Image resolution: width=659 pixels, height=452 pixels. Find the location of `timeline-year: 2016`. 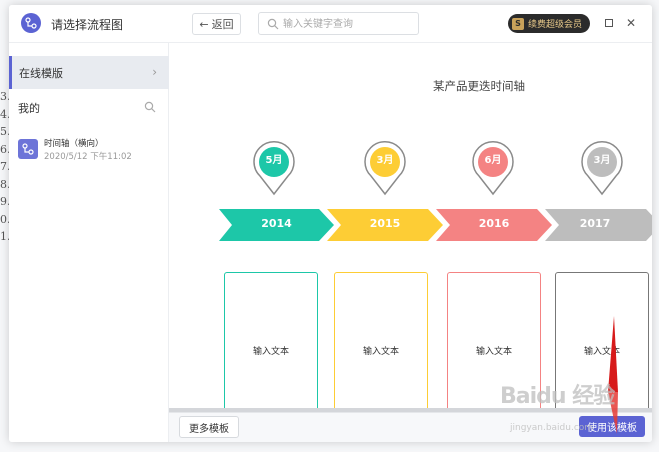

timeline-year: 2016 is located at coordinates (494, 223).